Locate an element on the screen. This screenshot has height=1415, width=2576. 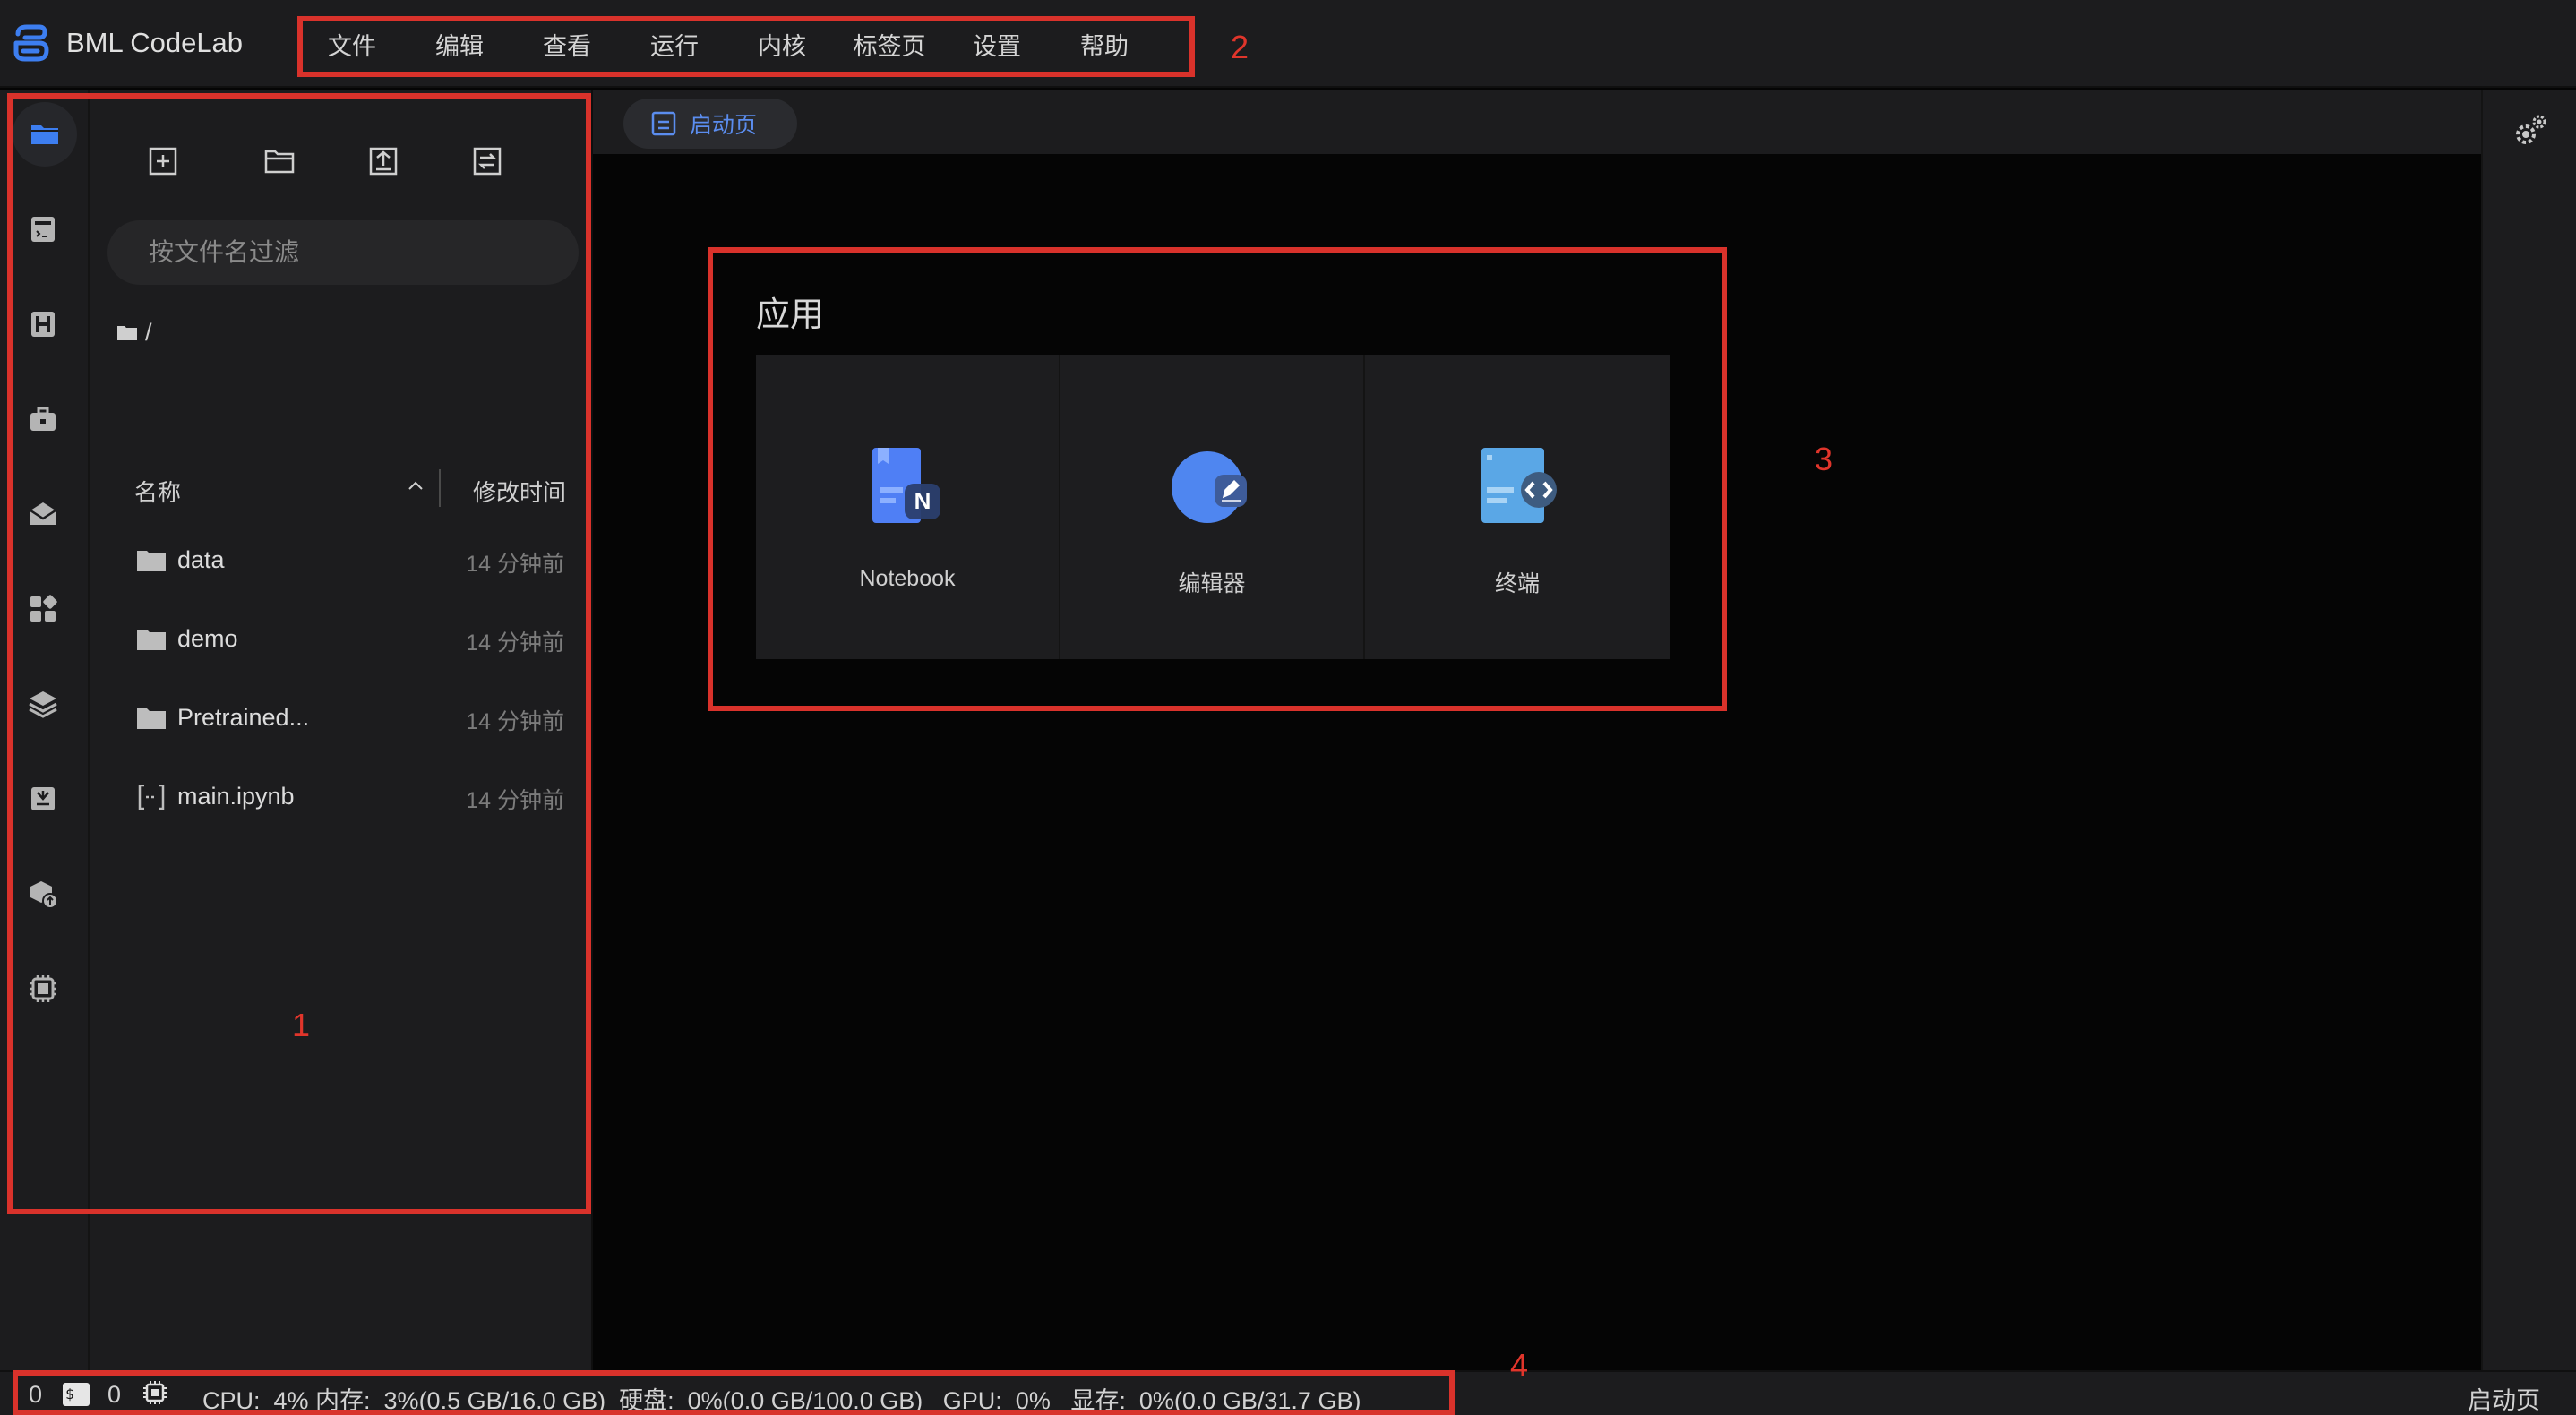
resources-tab is located at coordinates (43, 989).